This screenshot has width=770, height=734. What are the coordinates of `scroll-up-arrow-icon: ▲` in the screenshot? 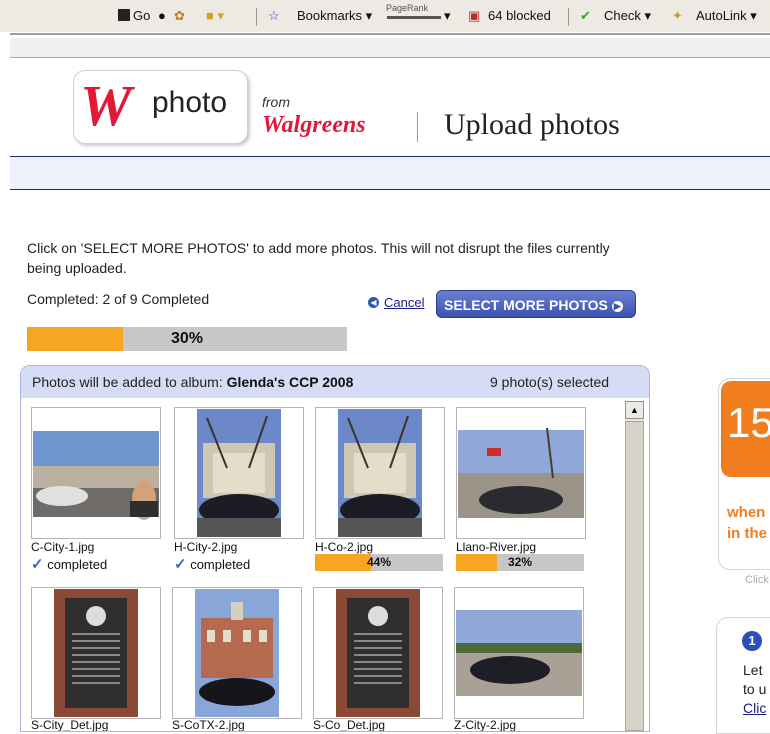 It's located at (634, 410).